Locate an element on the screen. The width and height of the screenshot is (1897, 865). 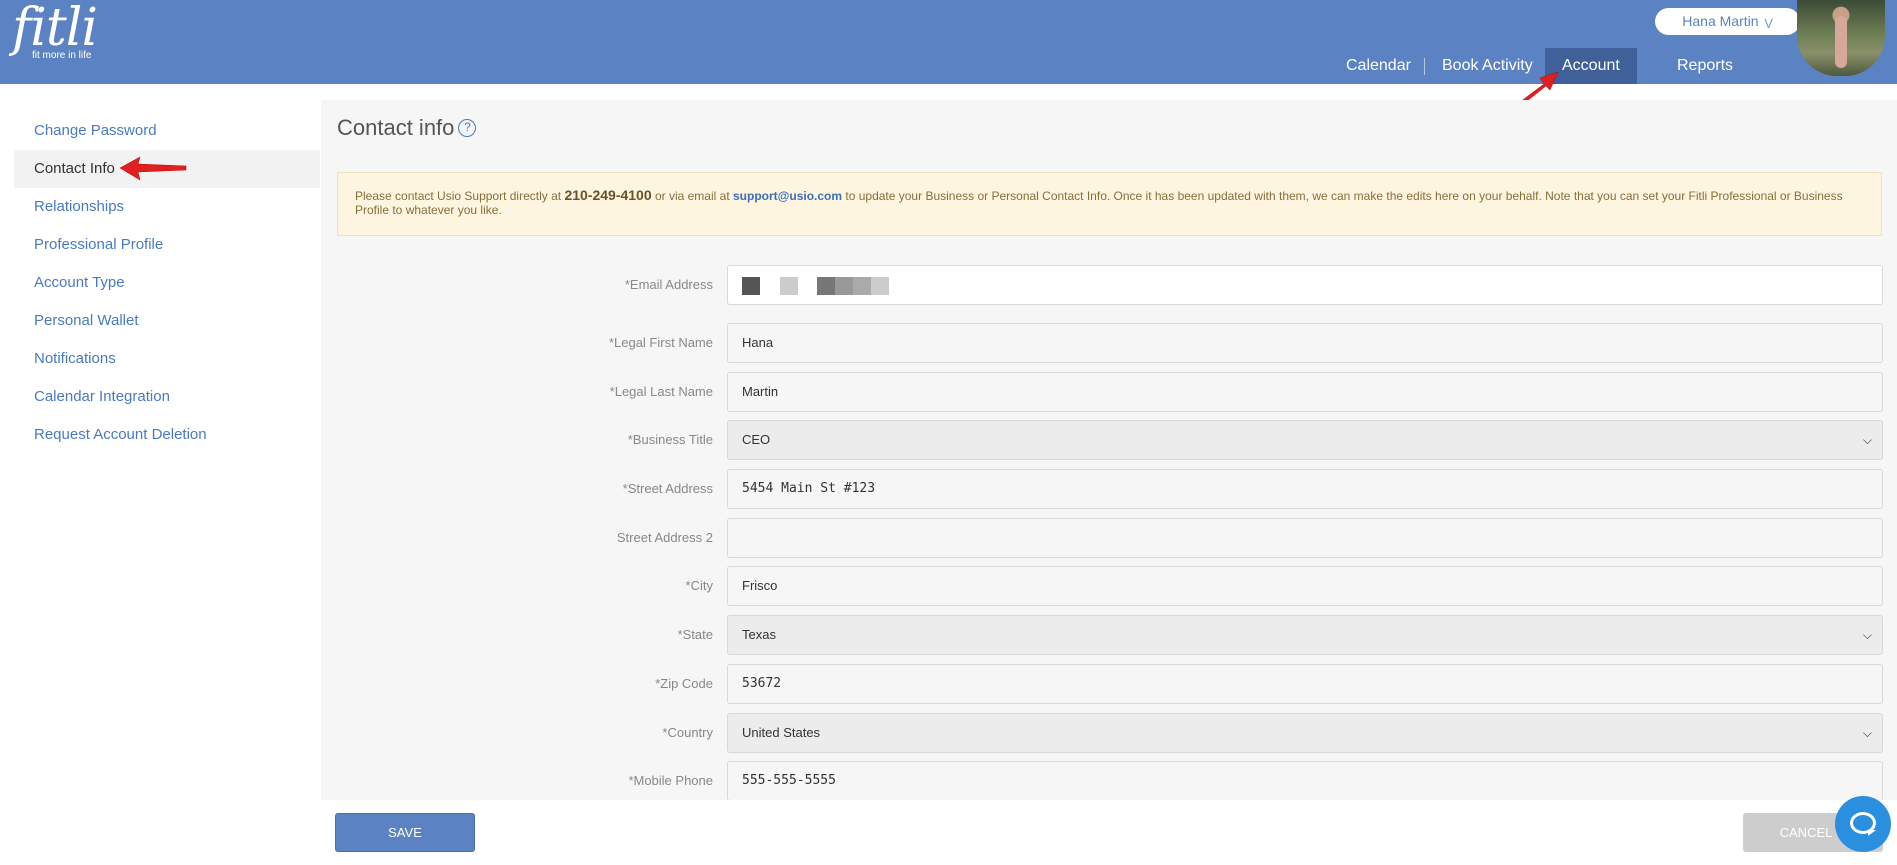
sidebar-item-personal-wallet: Personal Wallet is located at coordinates (167, 321).